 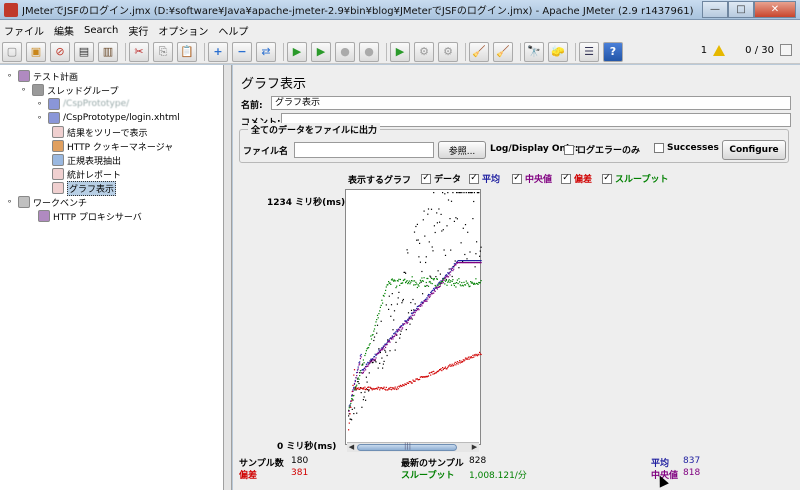 I want to click on close-file-icon: ⊘, so click(x=60, y=51).